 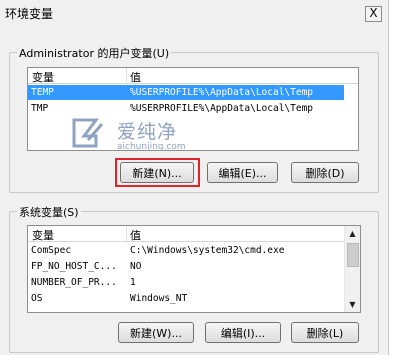 I want to click on window-title: 环境变量, so click(x=29, y=14).